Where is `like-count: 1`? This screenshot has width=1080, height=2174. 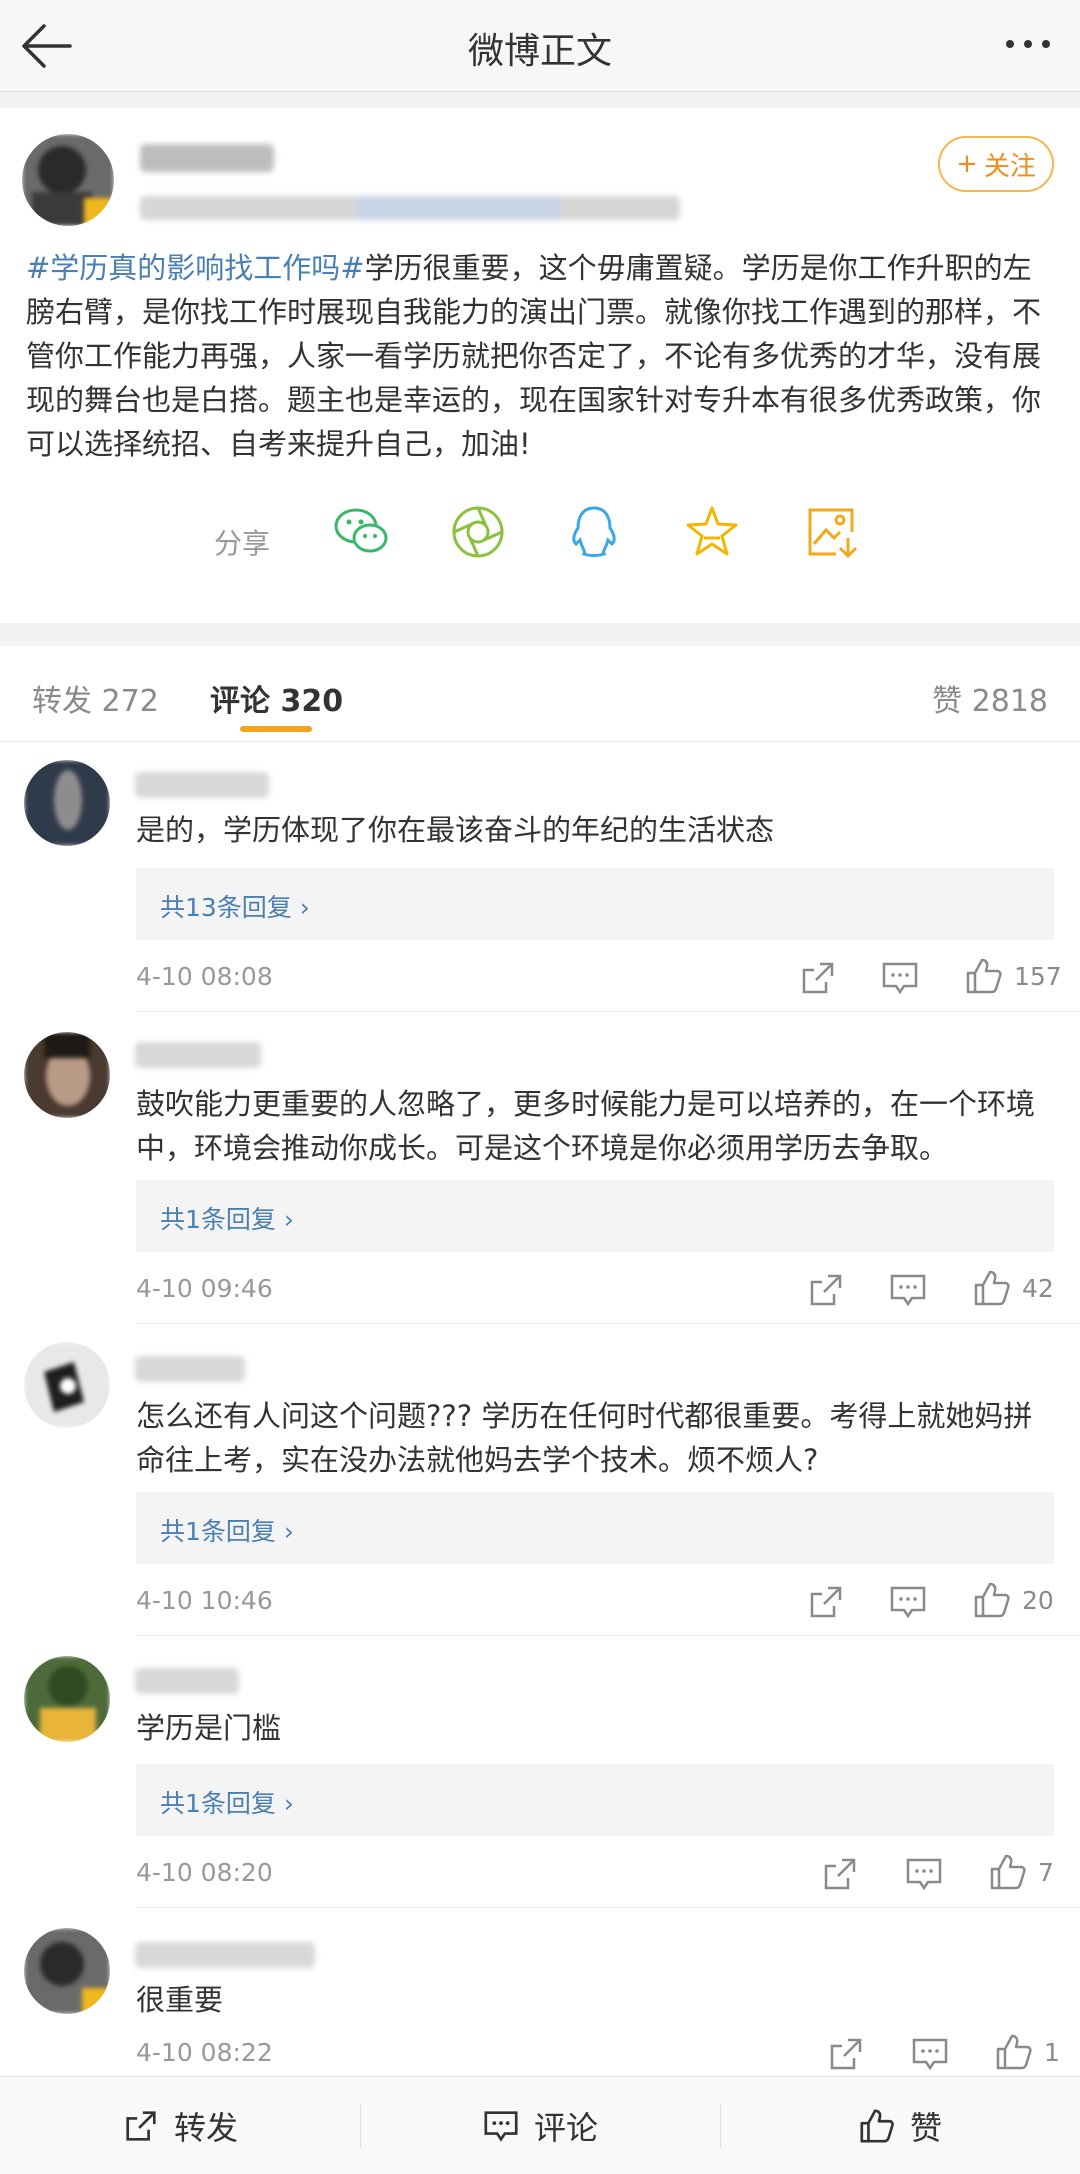
like-count: 1 is located at coordinates (1052, 2052).